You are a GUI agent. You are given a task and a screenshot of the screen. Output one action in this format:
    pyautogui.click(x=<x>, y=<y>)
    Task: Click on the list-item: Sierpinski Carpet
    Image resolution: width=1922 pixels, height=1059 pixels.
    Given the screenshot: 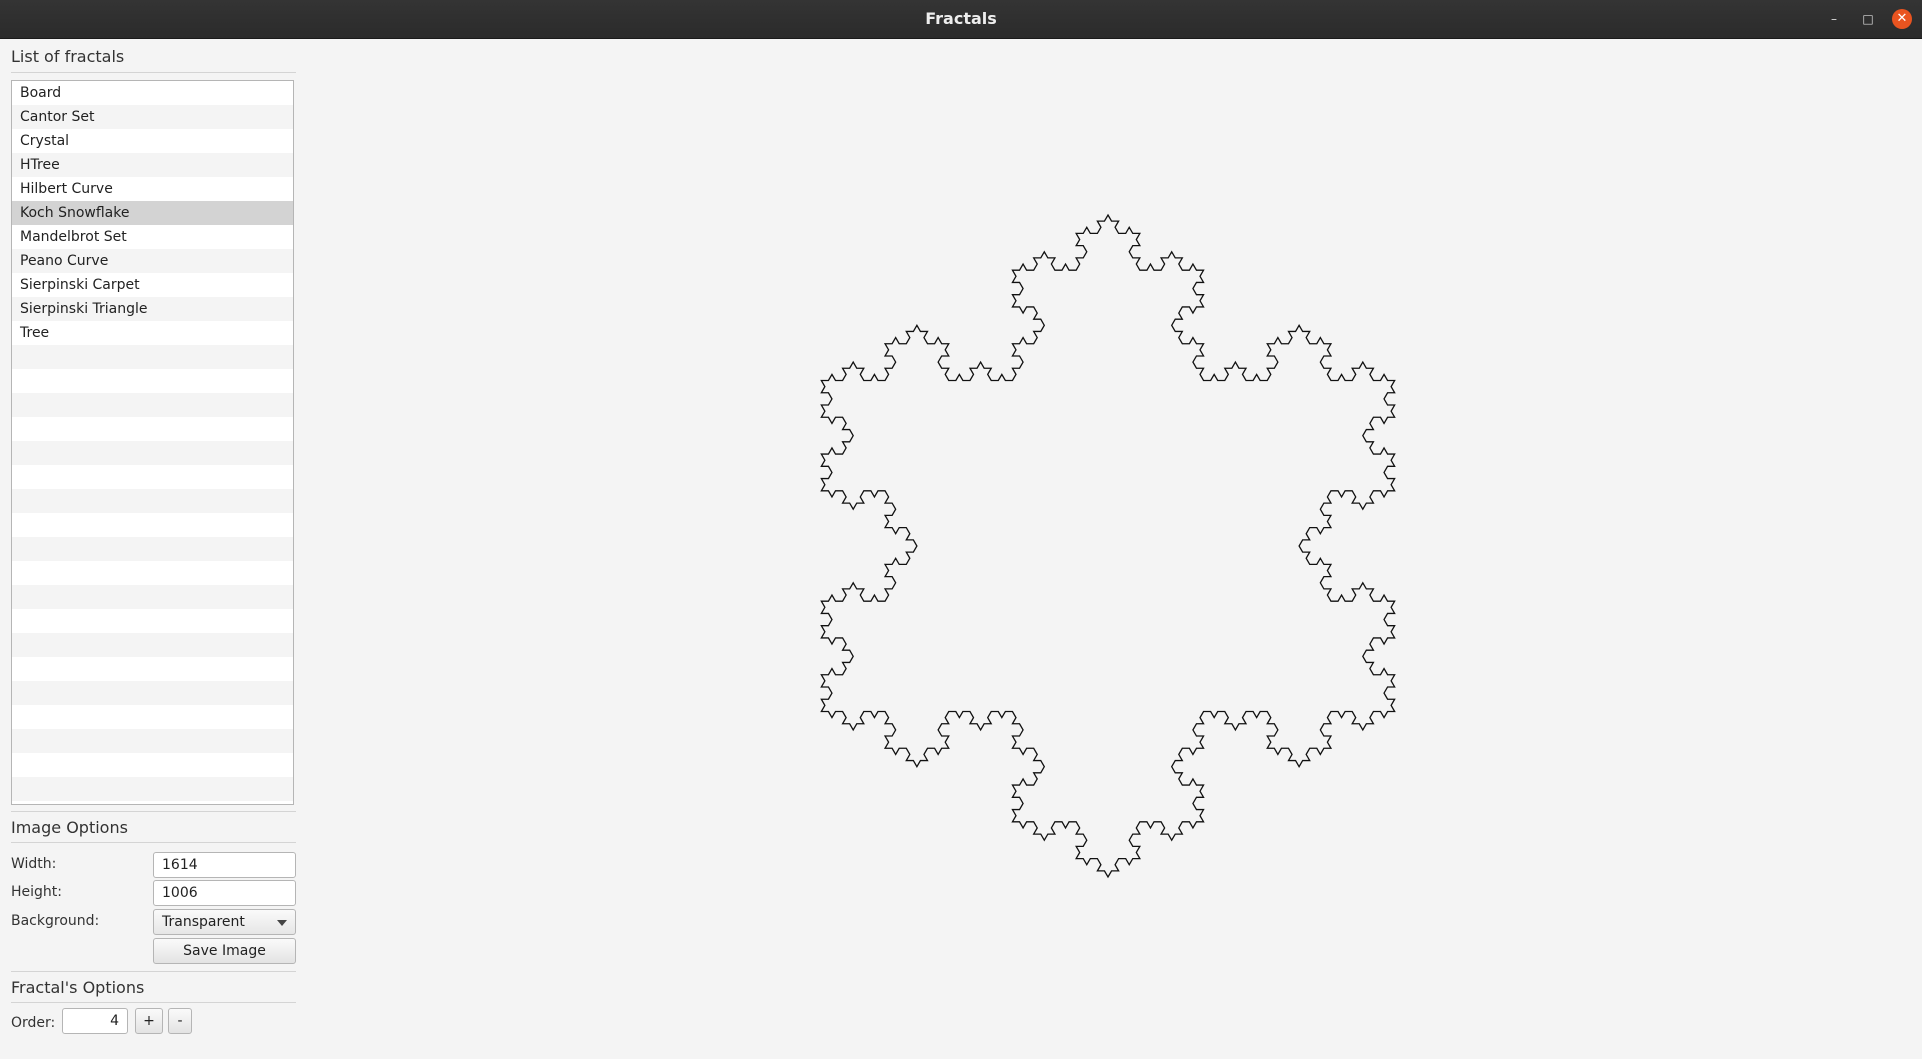 What is the action you would take?
    pyautogui.click(x=152, y=285)
    